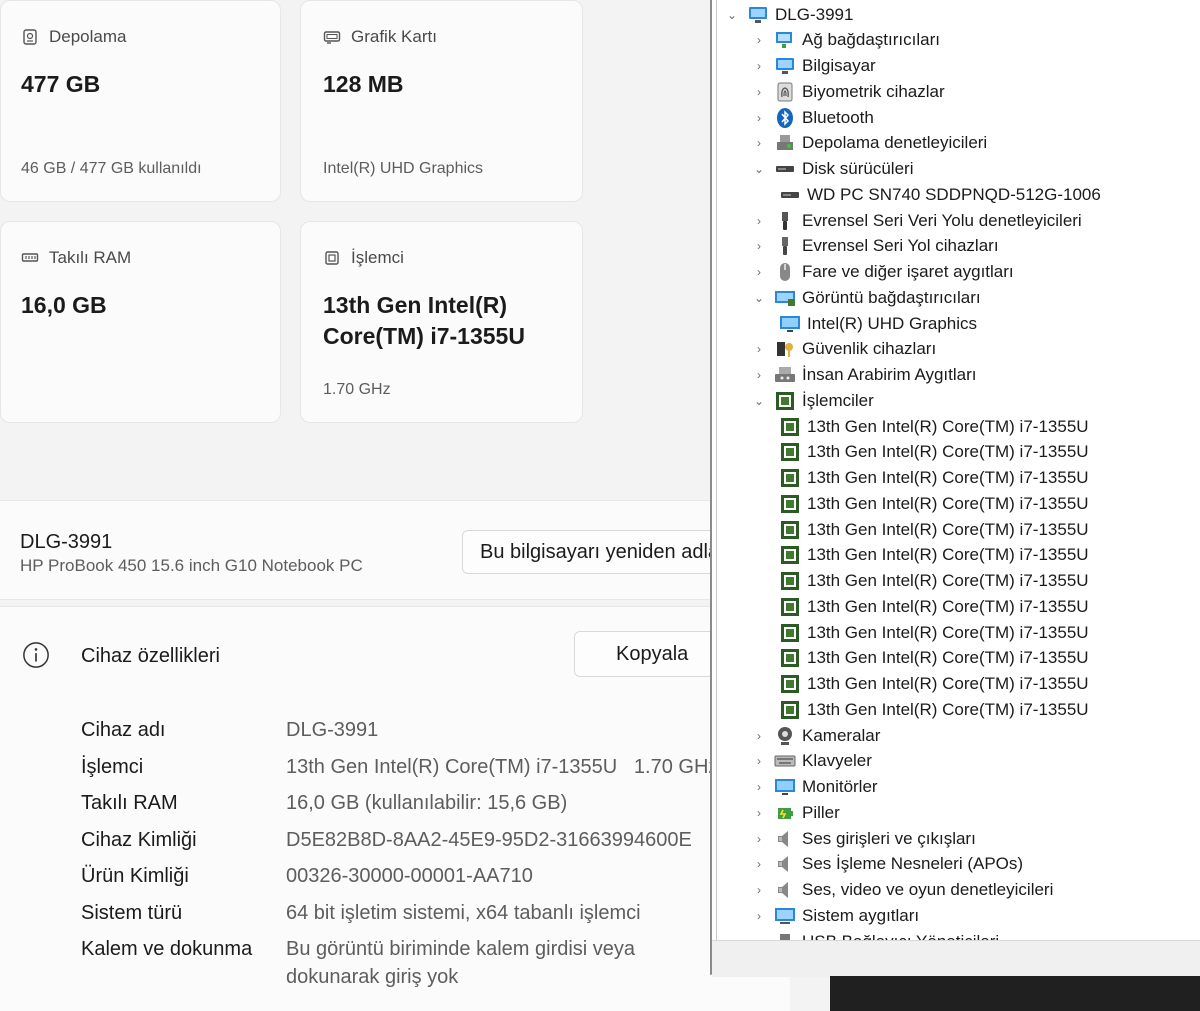 The image size is (1200, 1011). I want to click on device-specs-header: Cihaz özellikleri Kopyala, so click(415, 655).